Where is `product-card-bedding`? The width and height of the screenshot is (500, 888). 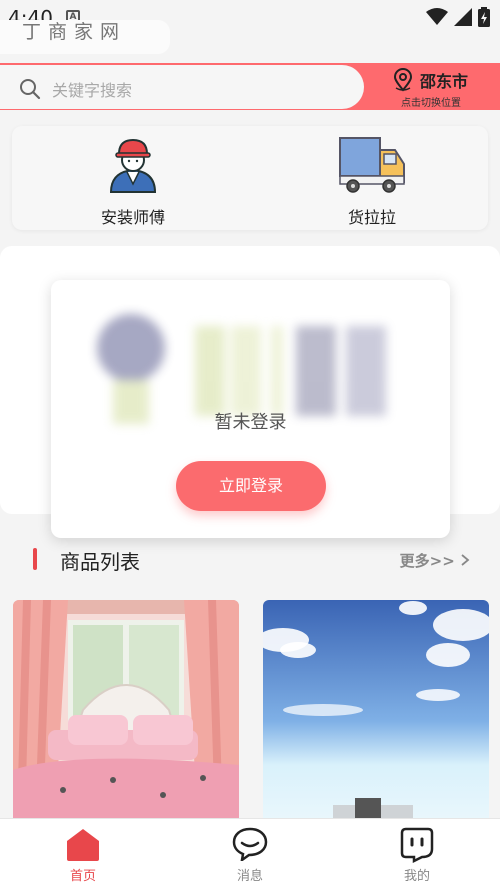 product-card-bedding is located at coordinates (126, 710).